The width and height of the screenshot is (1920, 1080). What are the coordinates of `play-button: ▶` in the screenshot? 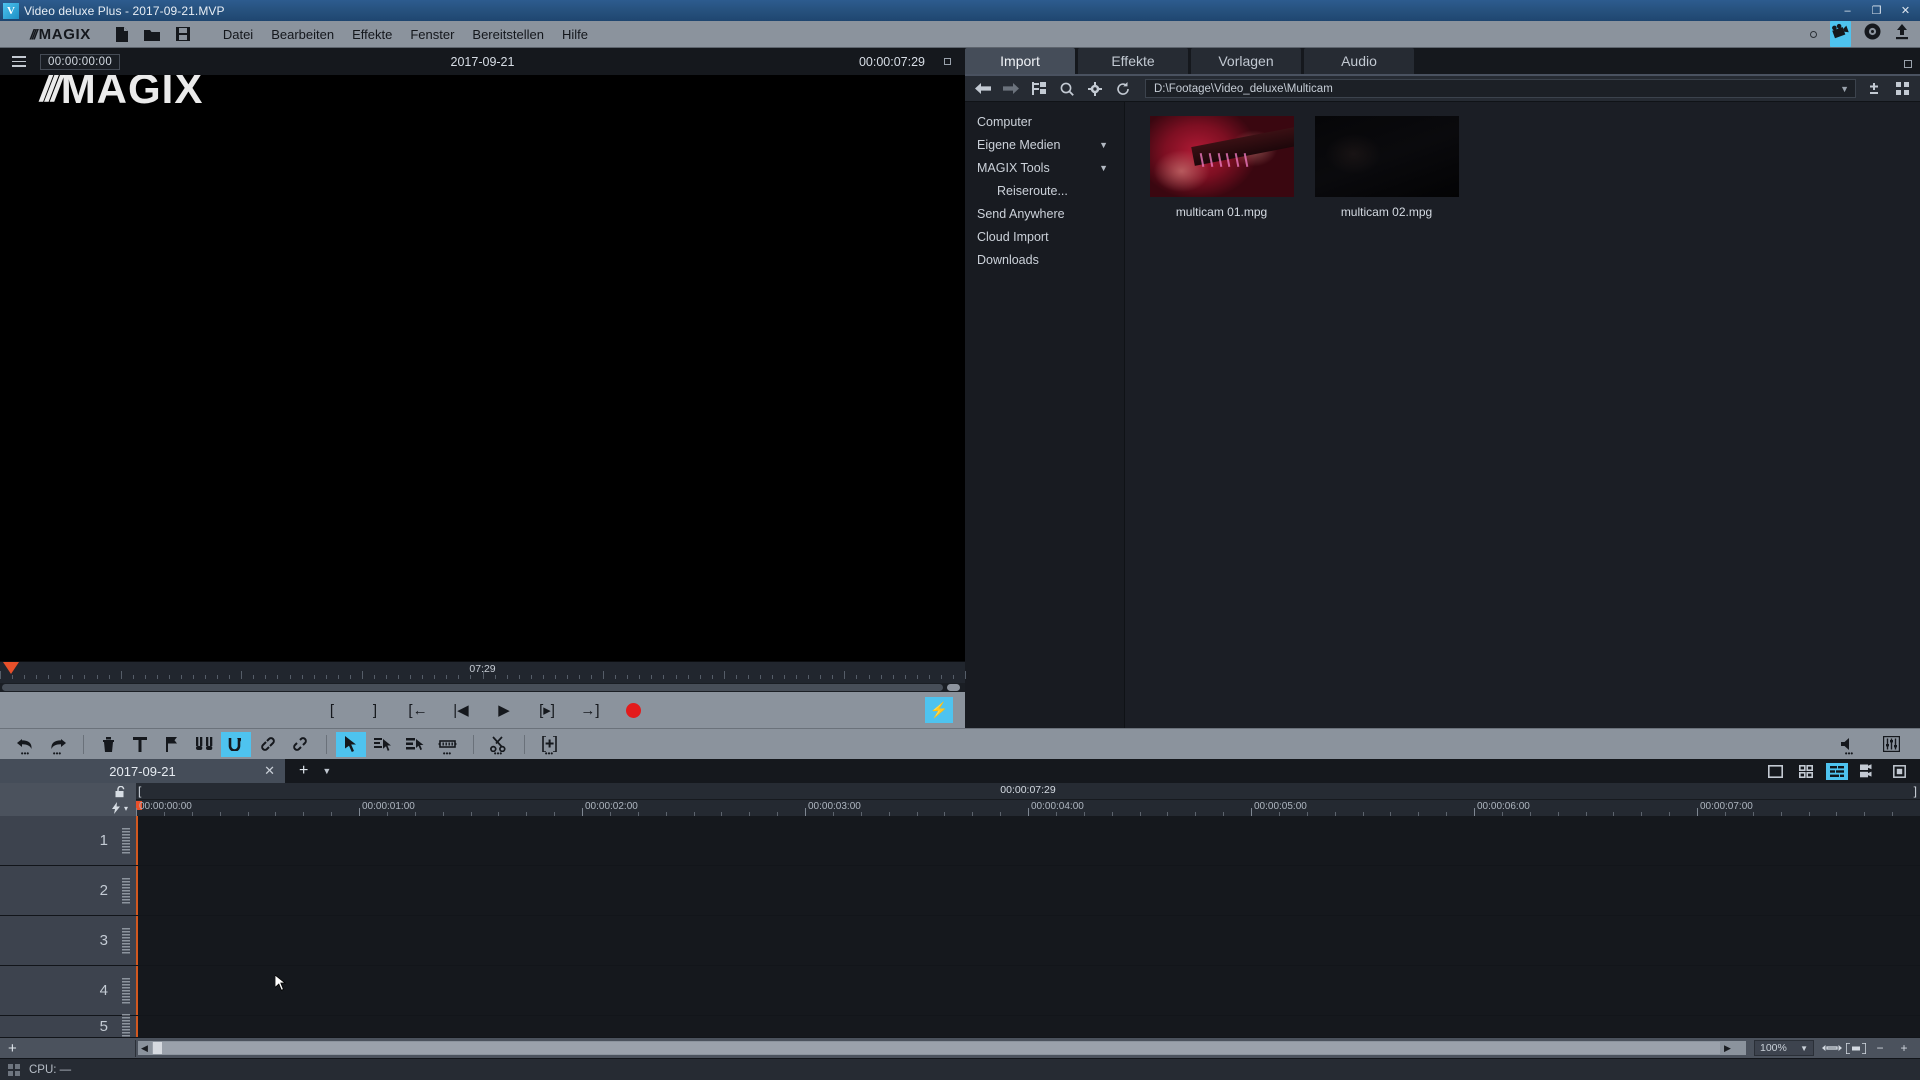 It's located at (504, 710).